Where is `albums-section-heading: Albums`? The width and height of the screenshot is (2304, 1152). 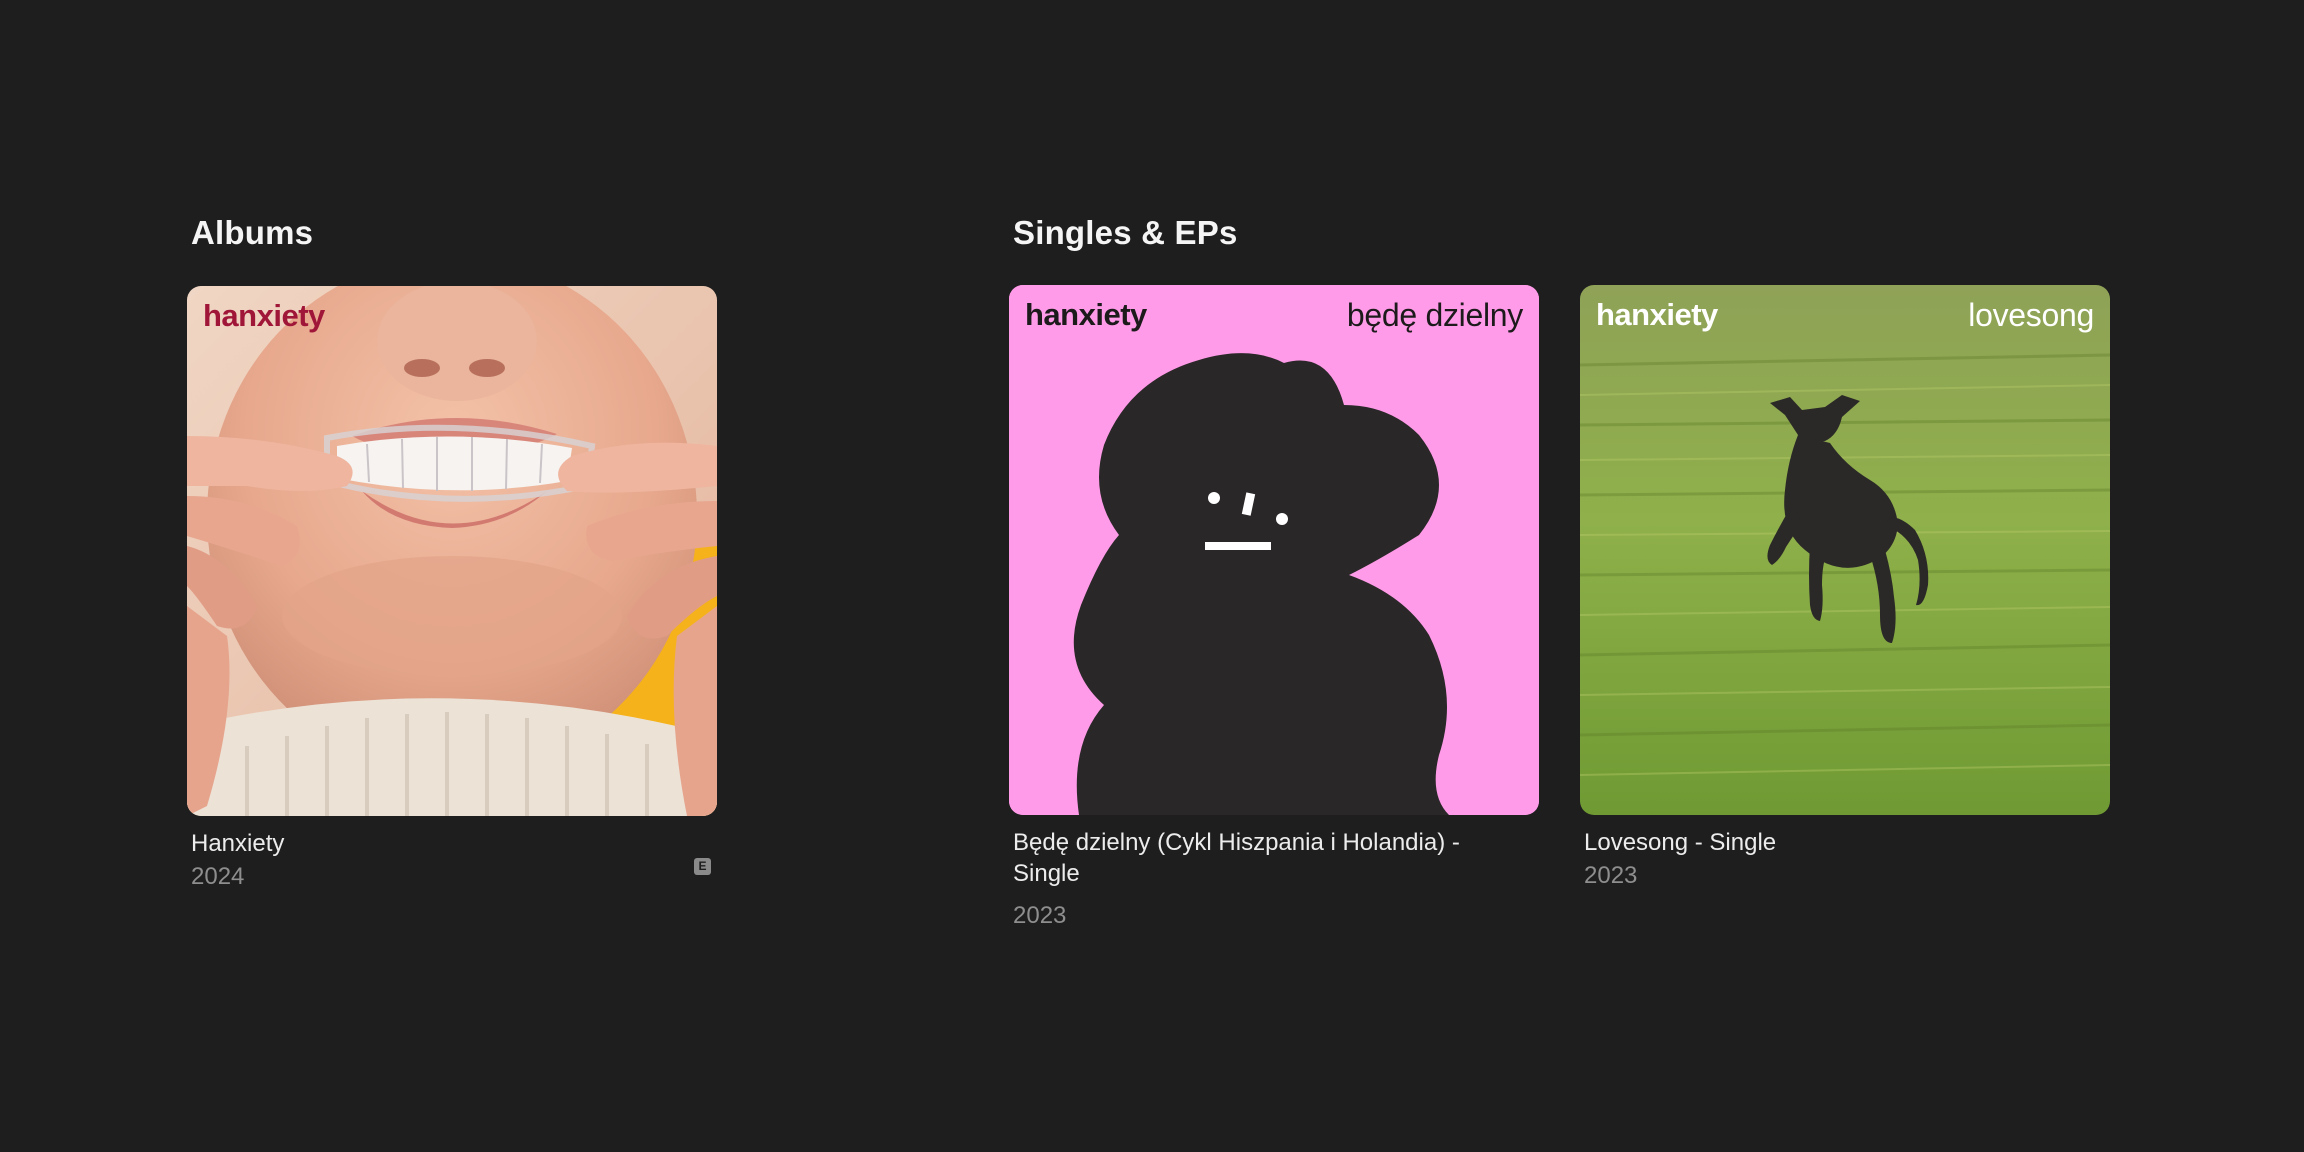
albums-section-heading: Albums is located at coordinates (252, 233).